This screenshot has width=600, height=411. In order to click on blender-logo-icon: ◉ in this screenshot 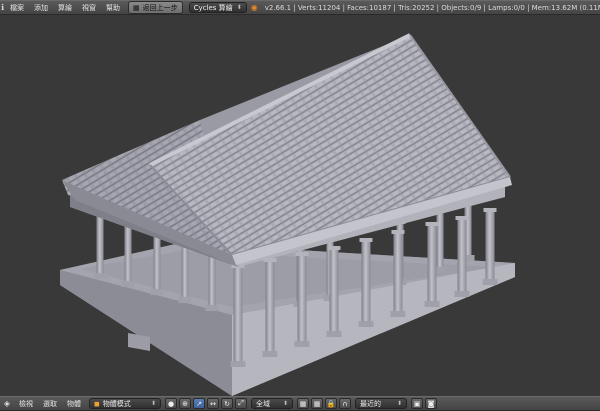, I will do `click(254, 7)`.